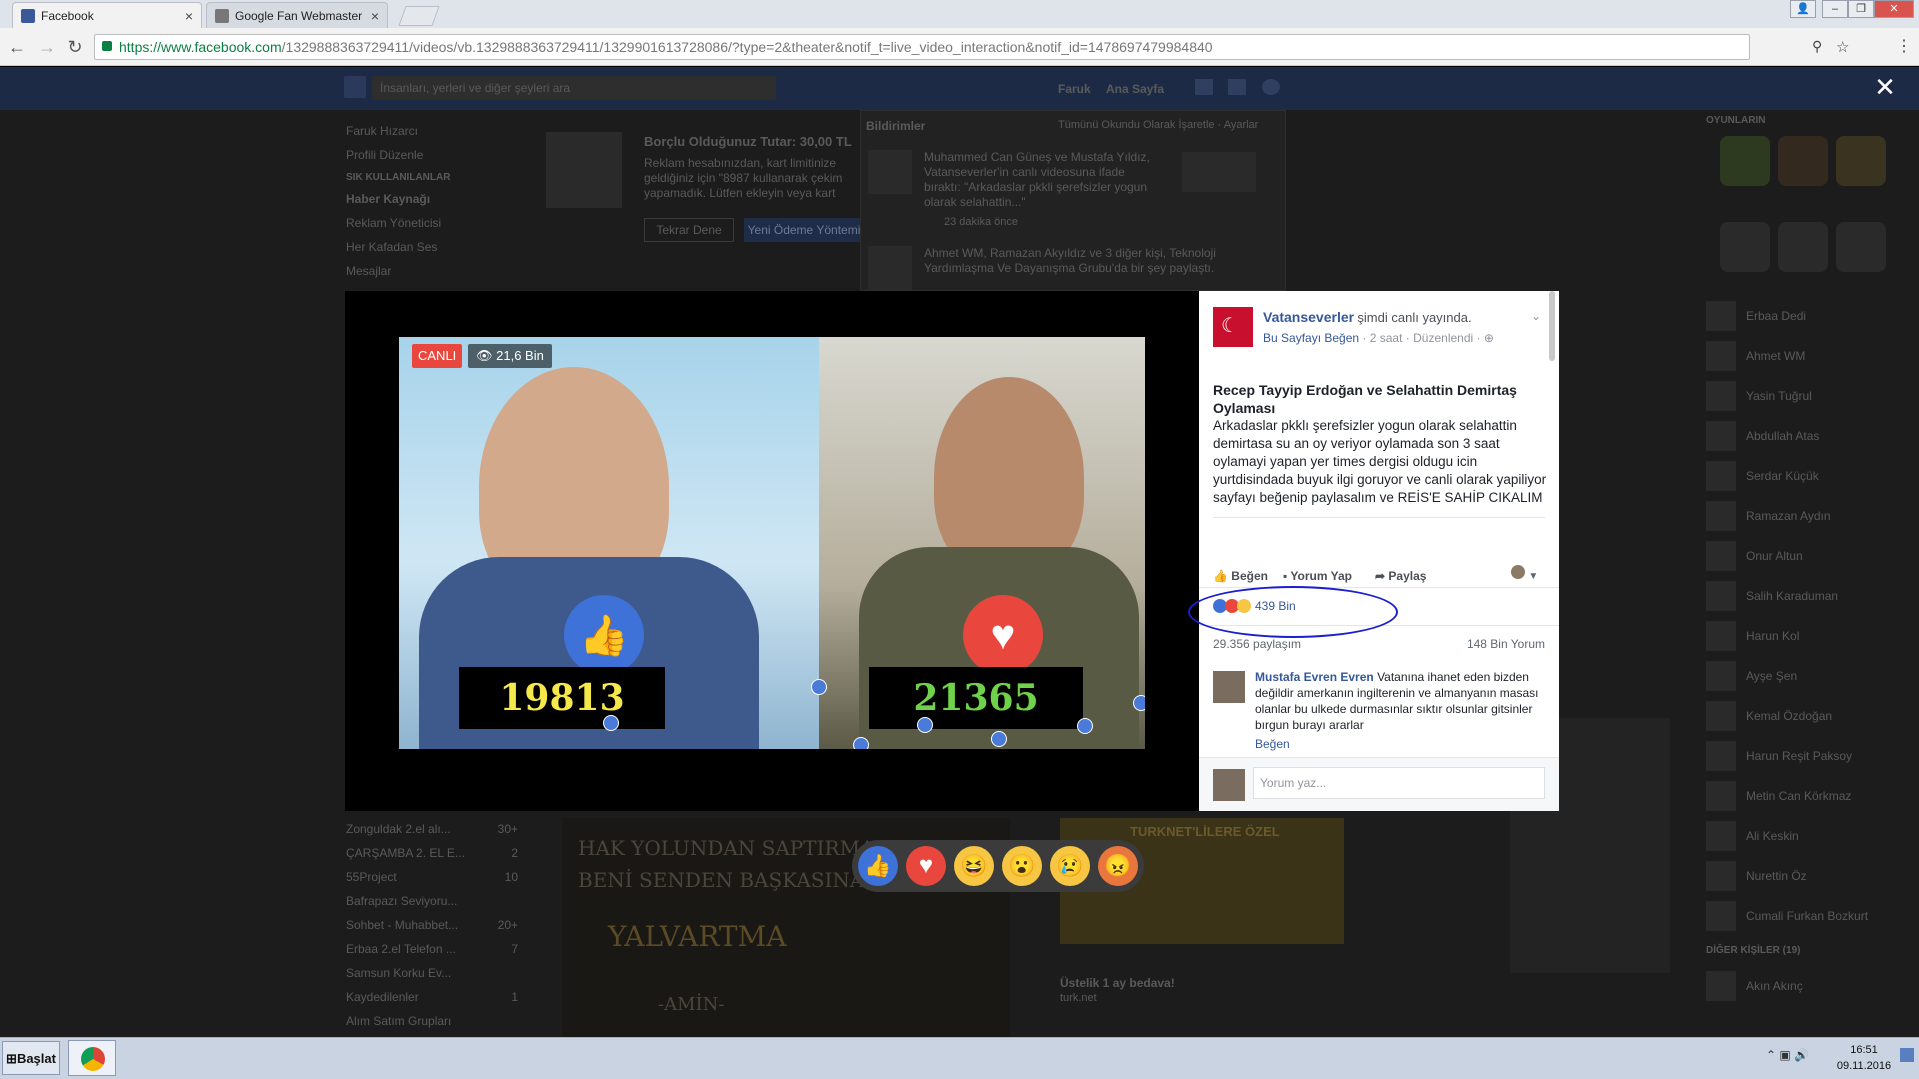 The image size is (1919, 1079). What do you see at coordinates (926, 866) in the screenshot?
I see `love-icon: ♥` at bounding box center [926, 866].